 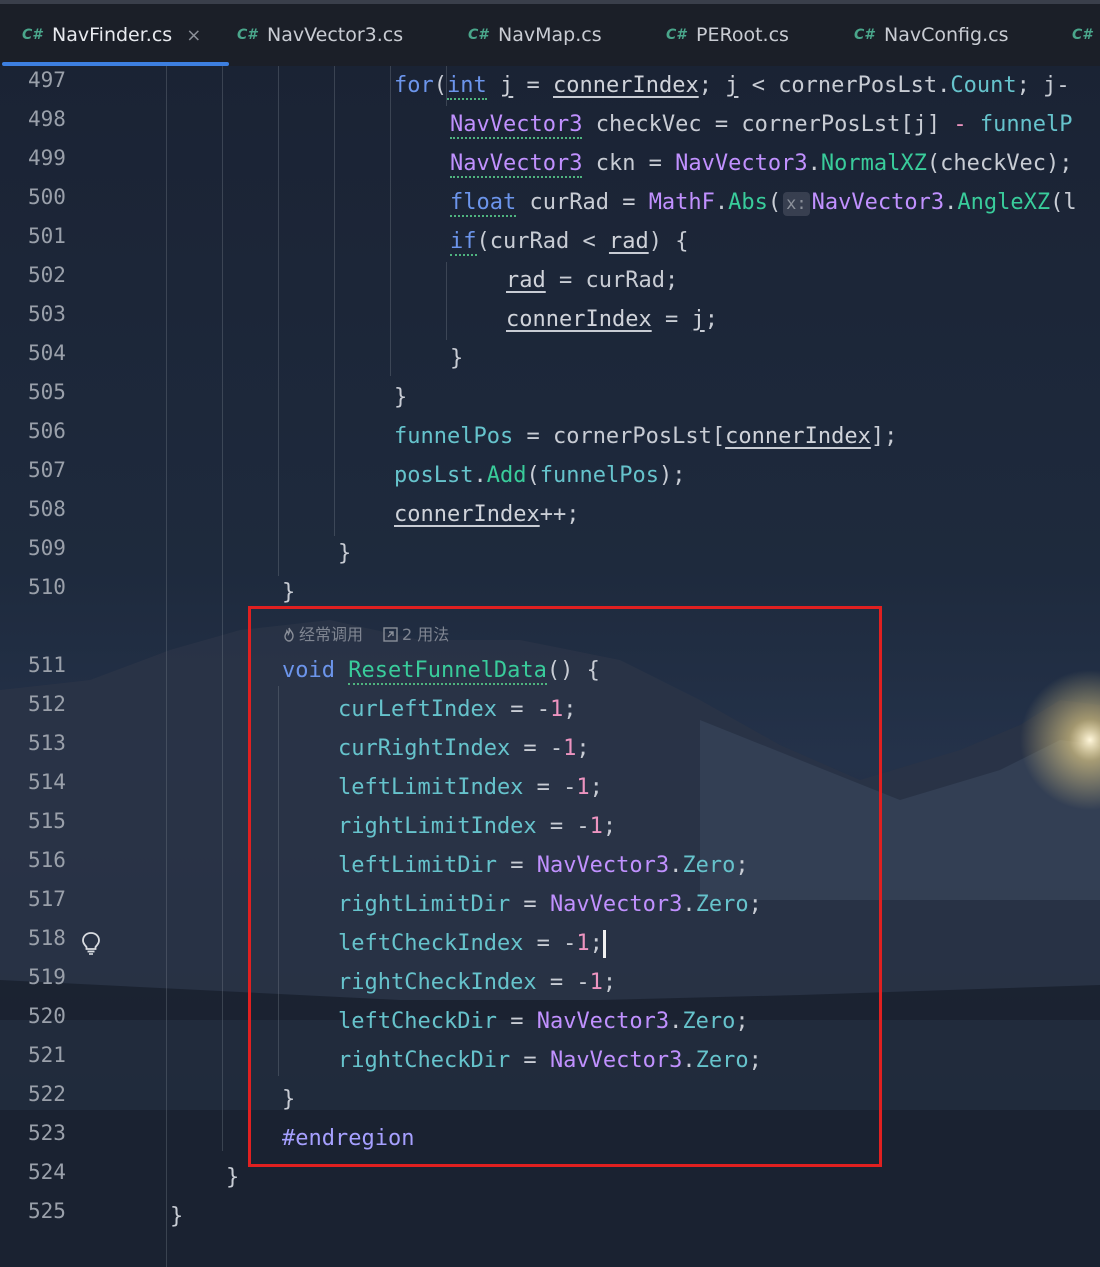 What do you see at coordinates (91, 943) in the screenshot?
I see `lightbulb-icon` at bounding box center [91, 943].